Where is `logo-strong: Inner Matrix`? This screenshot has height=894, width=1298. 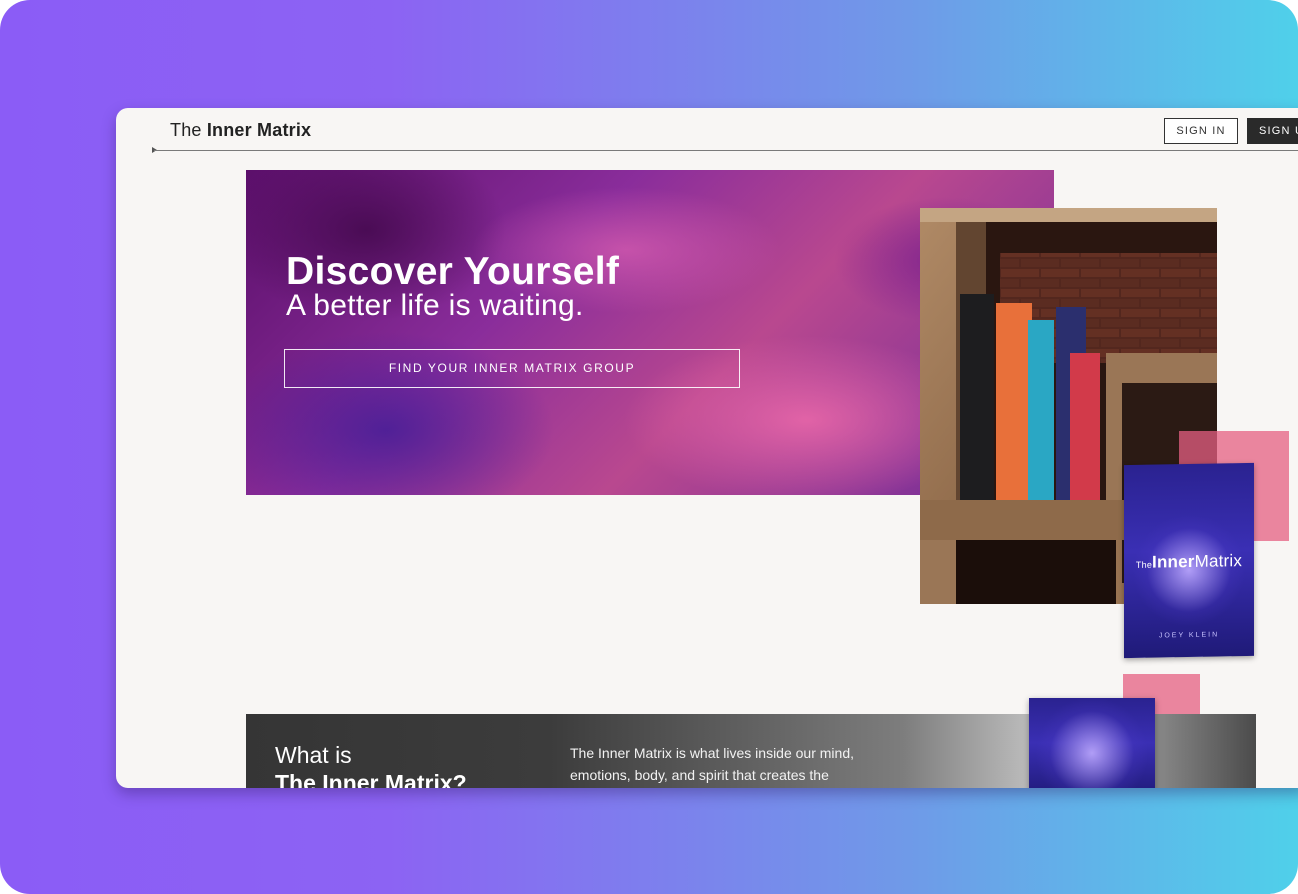
logo-strong: Inner Matrix is located at coordinates (259, 130).